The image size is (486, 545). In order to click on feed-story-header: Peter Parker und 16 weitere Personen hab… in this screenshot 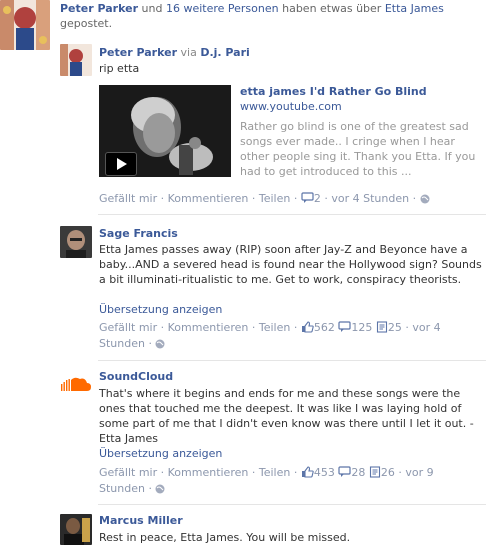, I will do `click(270, 16)`.